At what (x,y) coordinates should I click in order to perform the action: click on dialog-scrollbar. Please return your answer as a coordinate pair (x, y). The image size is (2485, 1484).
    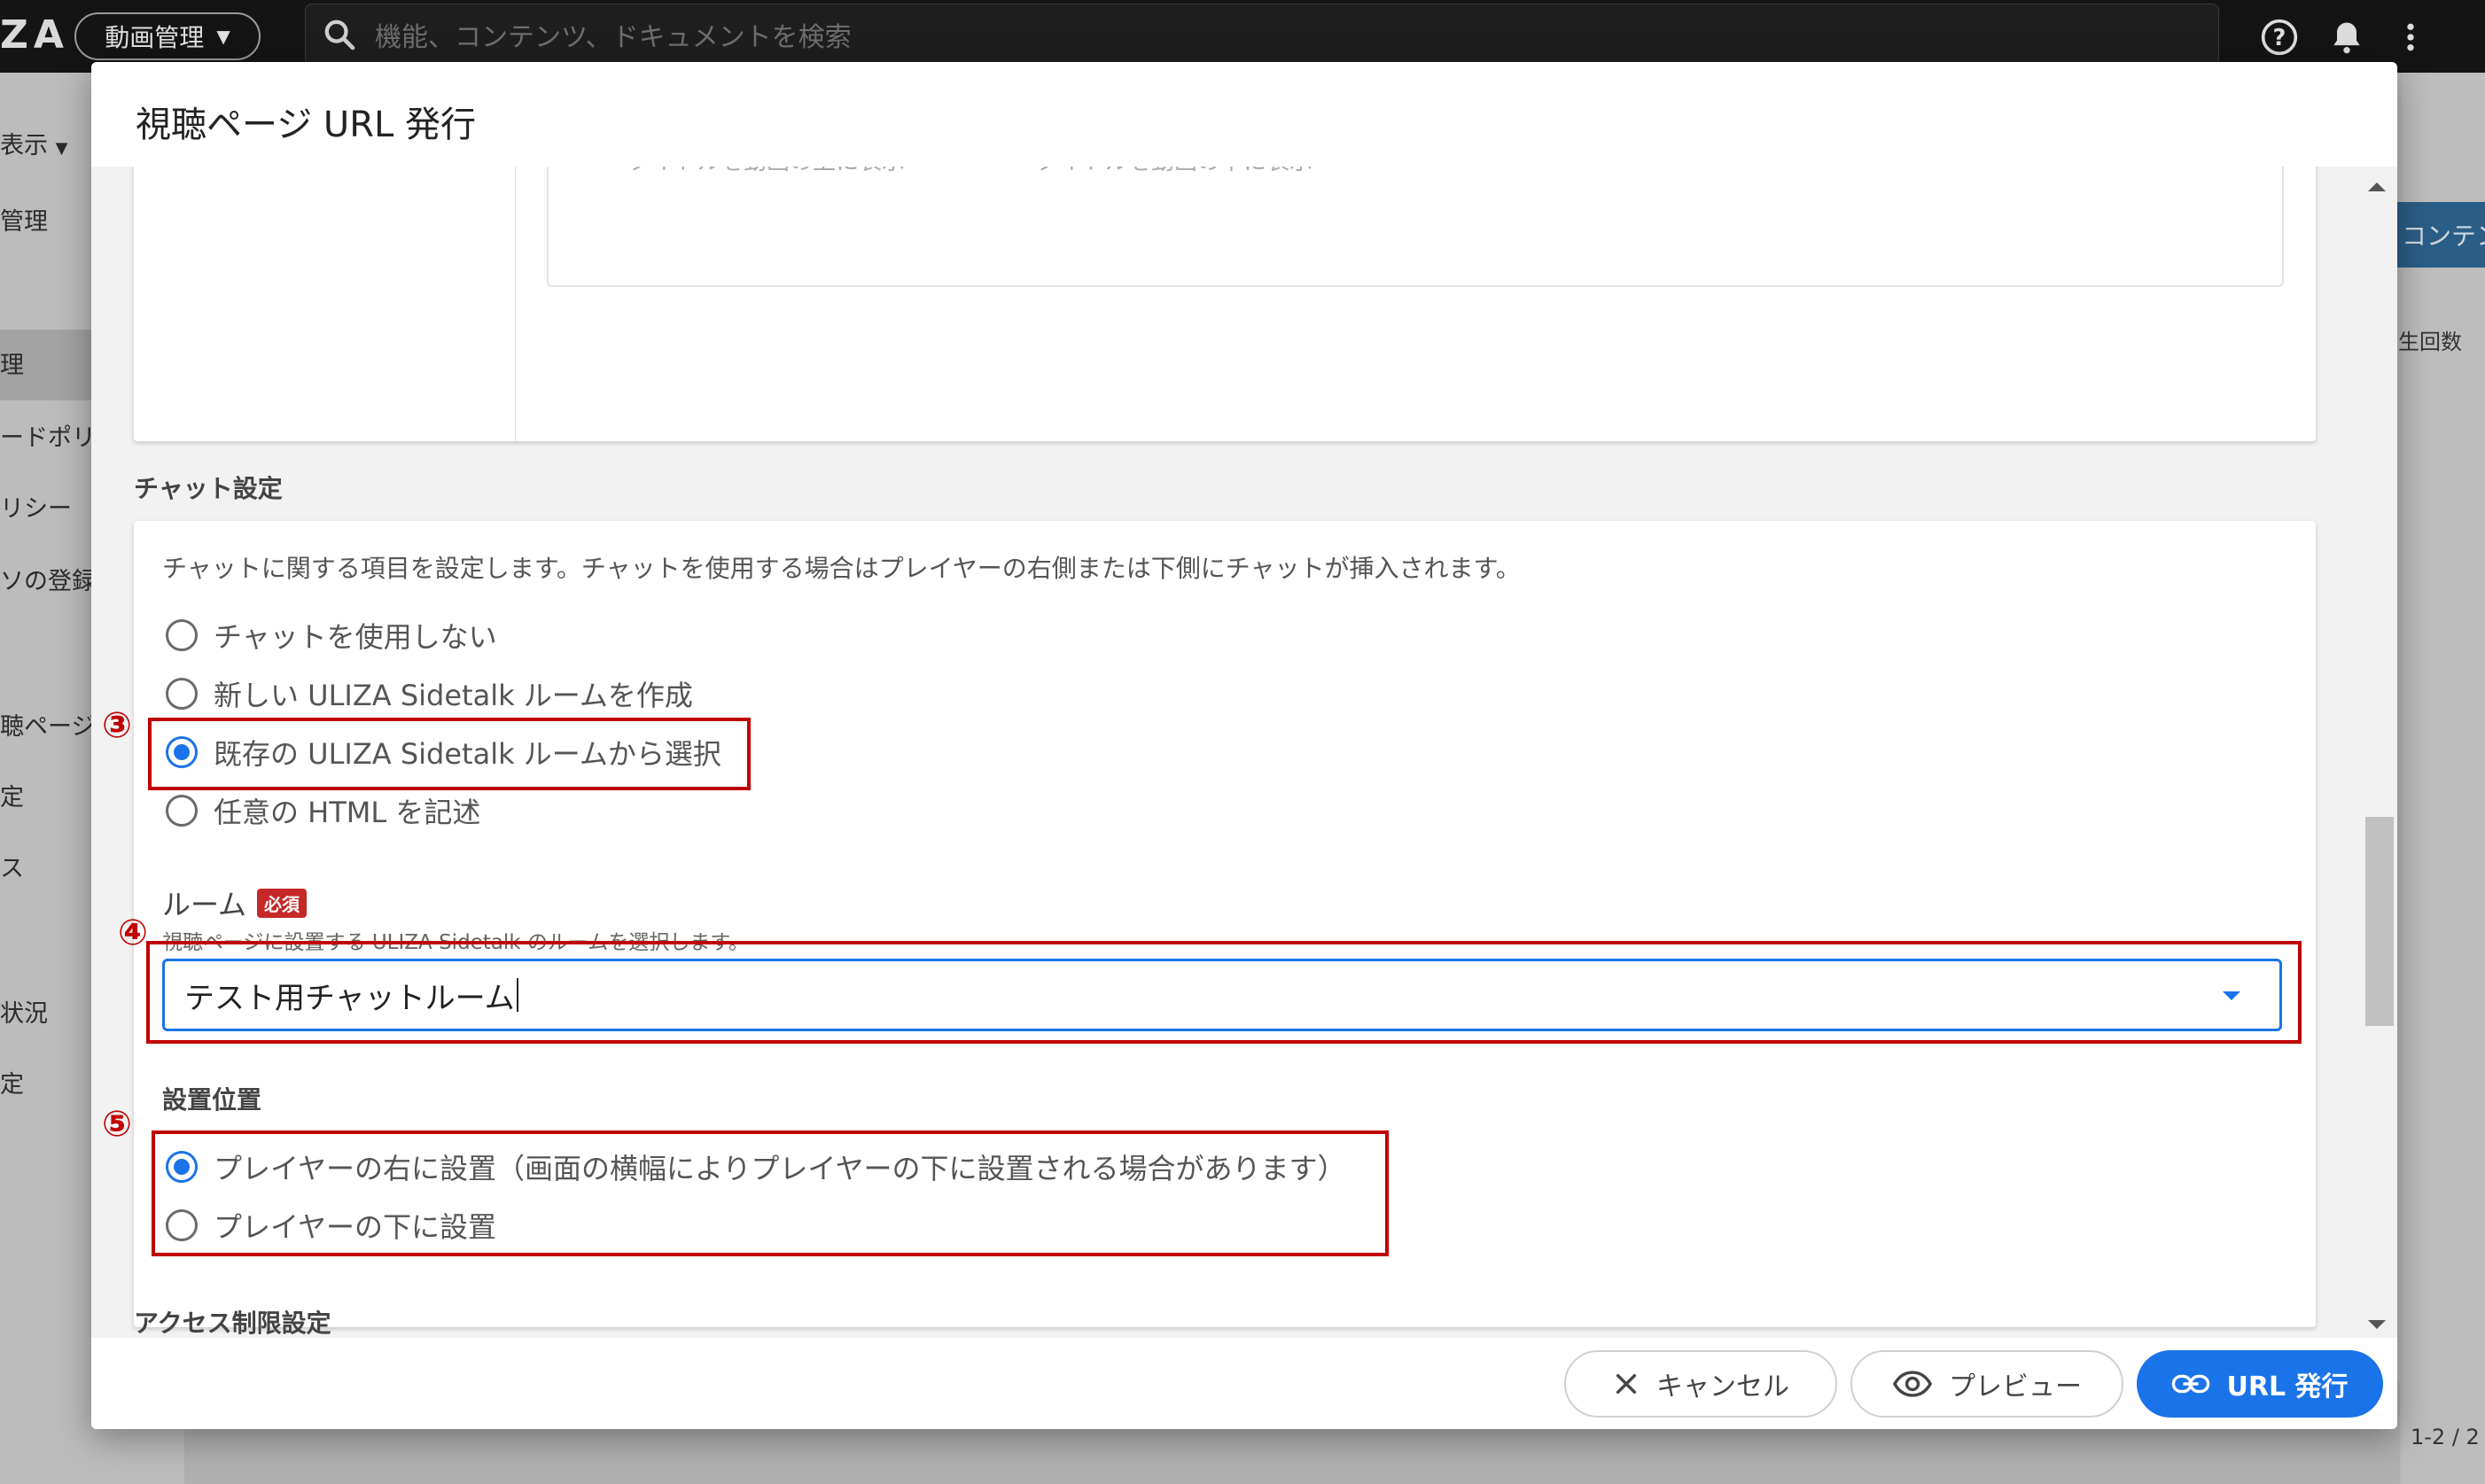
    Looking at the image, I should click on (2379, 752).